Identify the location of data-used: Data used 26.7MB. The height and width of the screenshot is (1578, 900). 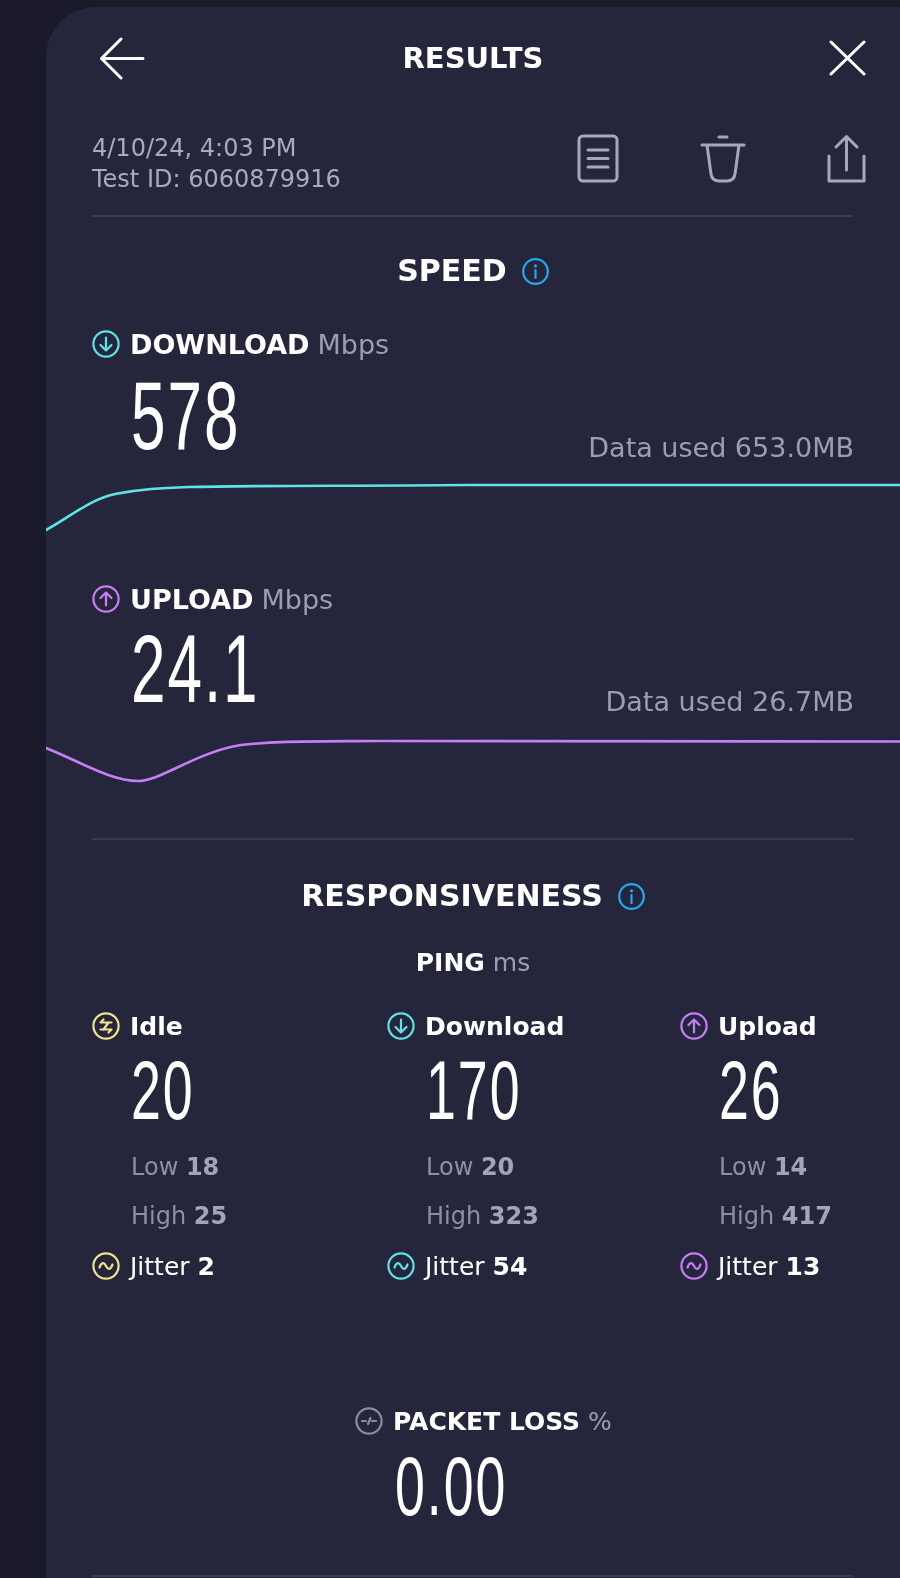
(729, 702).